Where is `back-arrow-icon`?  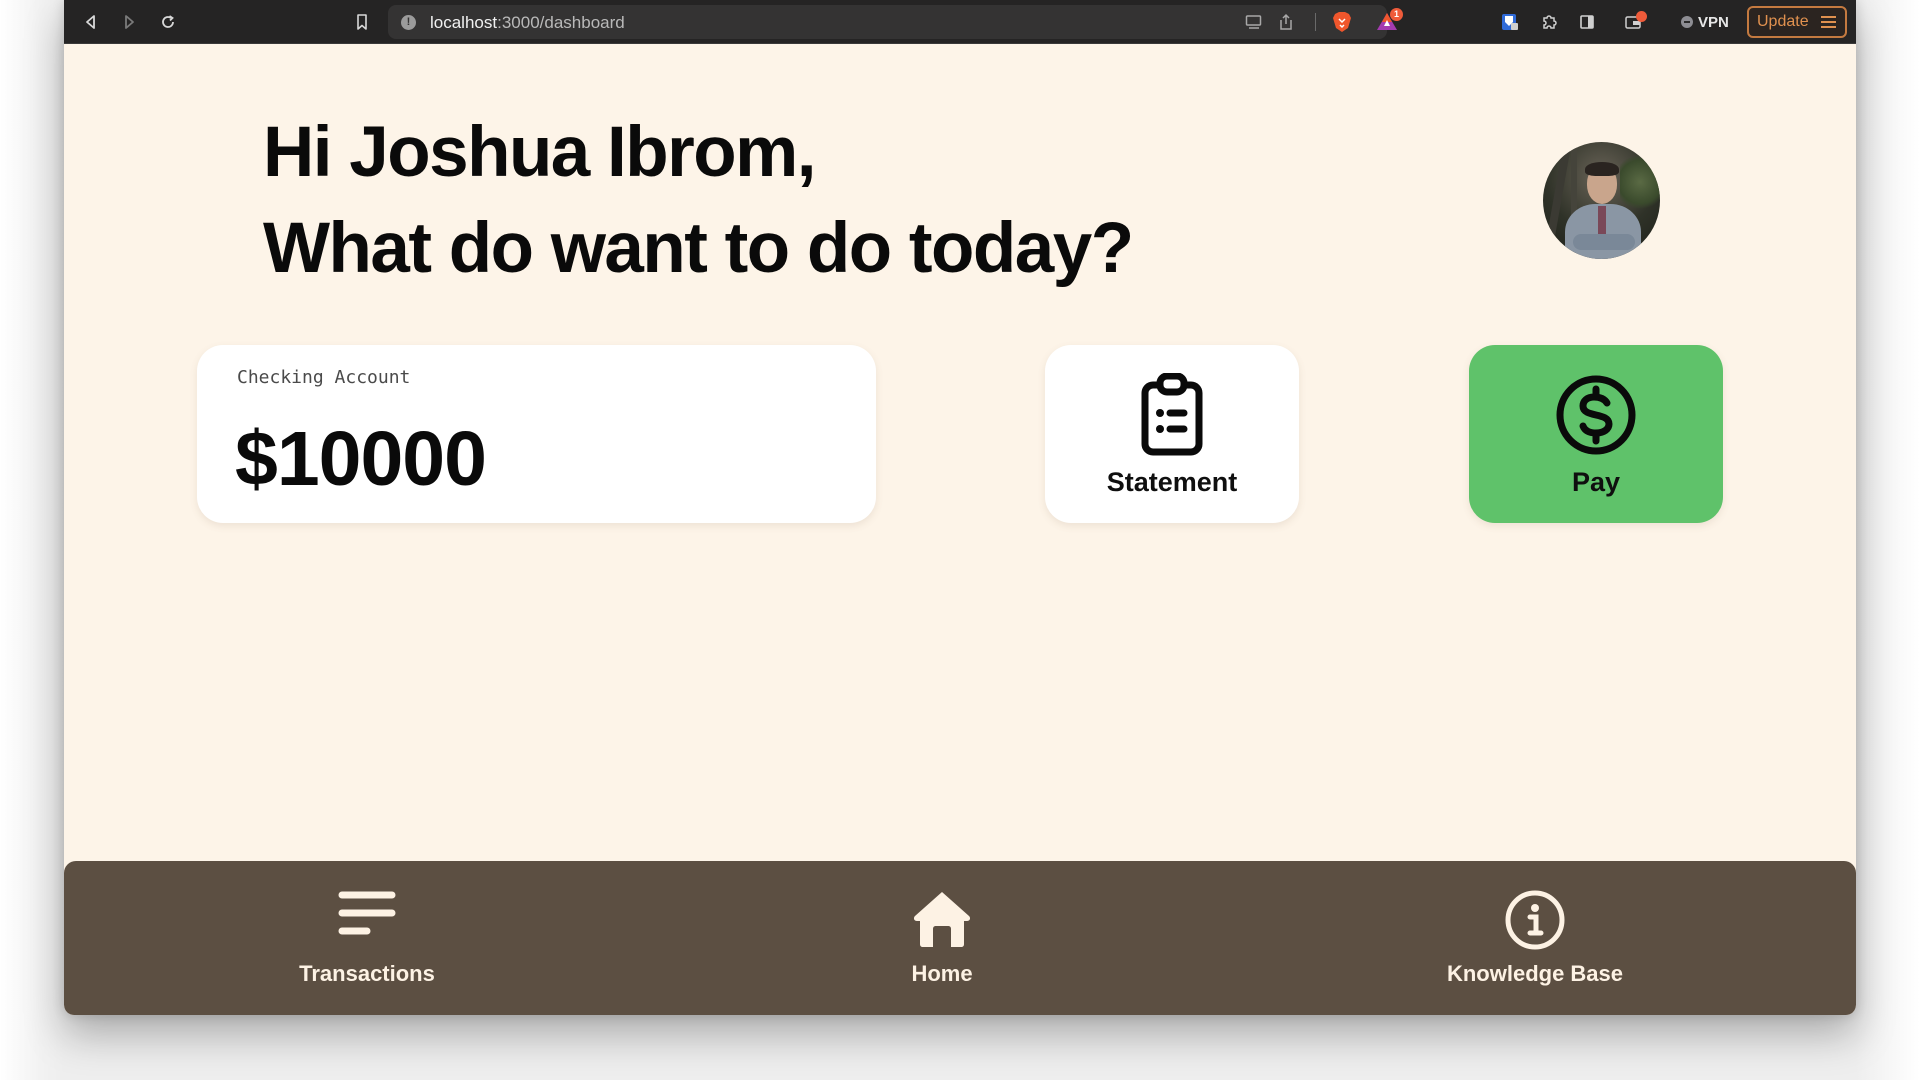 back-arrow-icon is located at coordinates (90, 22).